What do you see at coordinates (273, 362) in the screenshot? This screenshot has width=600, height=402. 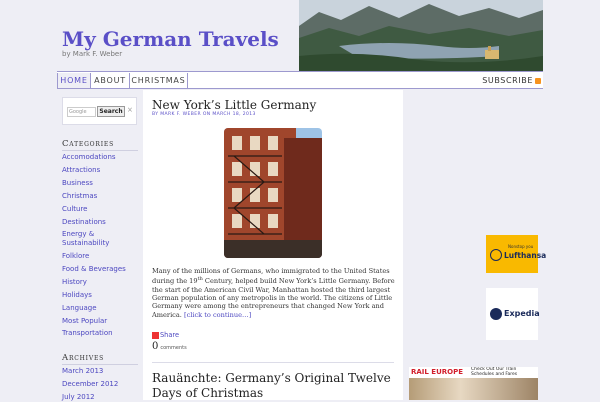 I see `post-divider` at bounding box center [273, 362].